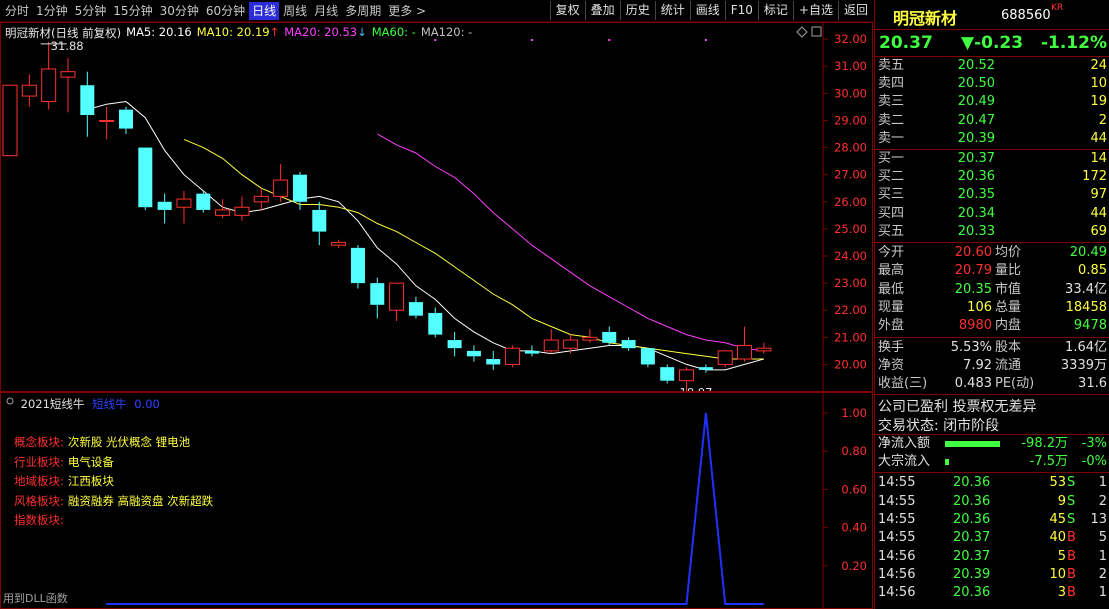 The image size is (1109, 609). Describe the element at coordinates (179, 11) in the screenshot. I see `period-tab: 30分钟` at that location.